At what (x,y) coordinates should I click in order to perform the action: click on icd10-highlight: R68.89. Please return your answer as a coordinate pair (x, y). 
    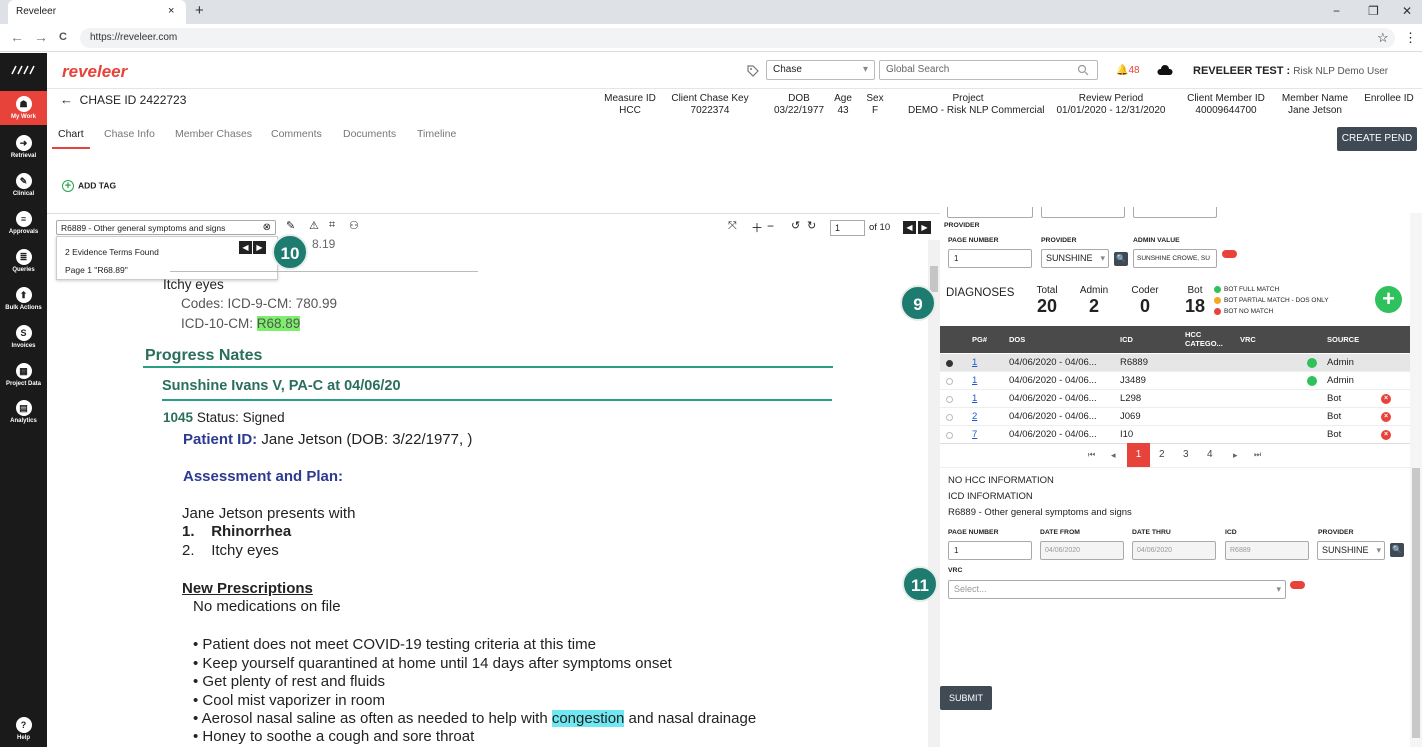
    Looking at the image, I should click on (278, 323).